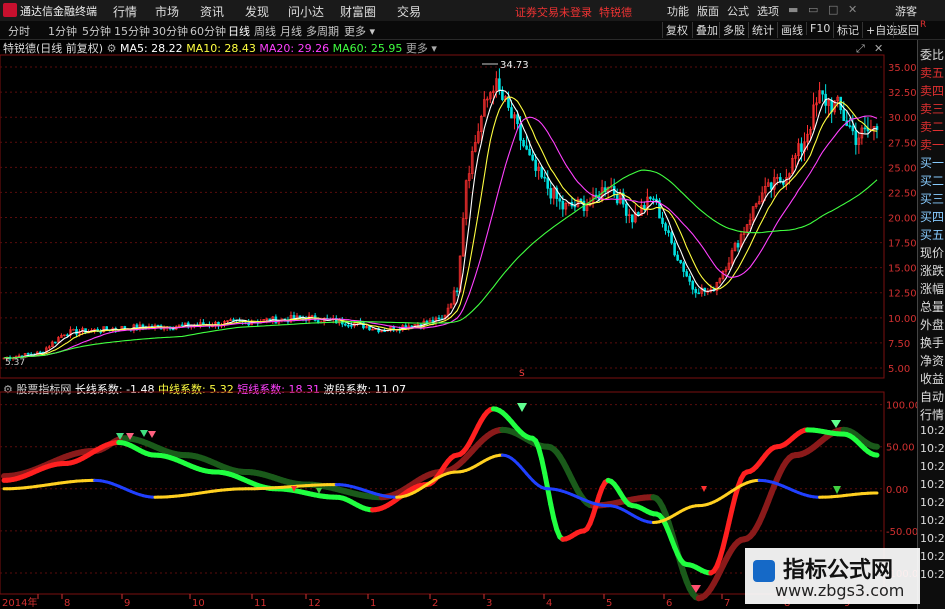  What do you see at coordinates (901, 406) in the screenshot?
I see `indicator-tick-label: 100.00` at bounding box center [901, 406].